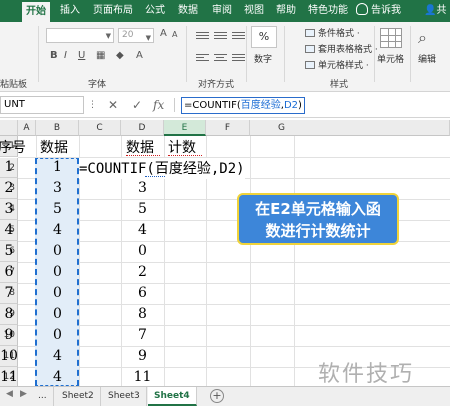 This screenshot has height=406, width=450. Describe the element at coordinates (113, 105) in the screenshot. I see `cancel-icon: ✕` at that location.